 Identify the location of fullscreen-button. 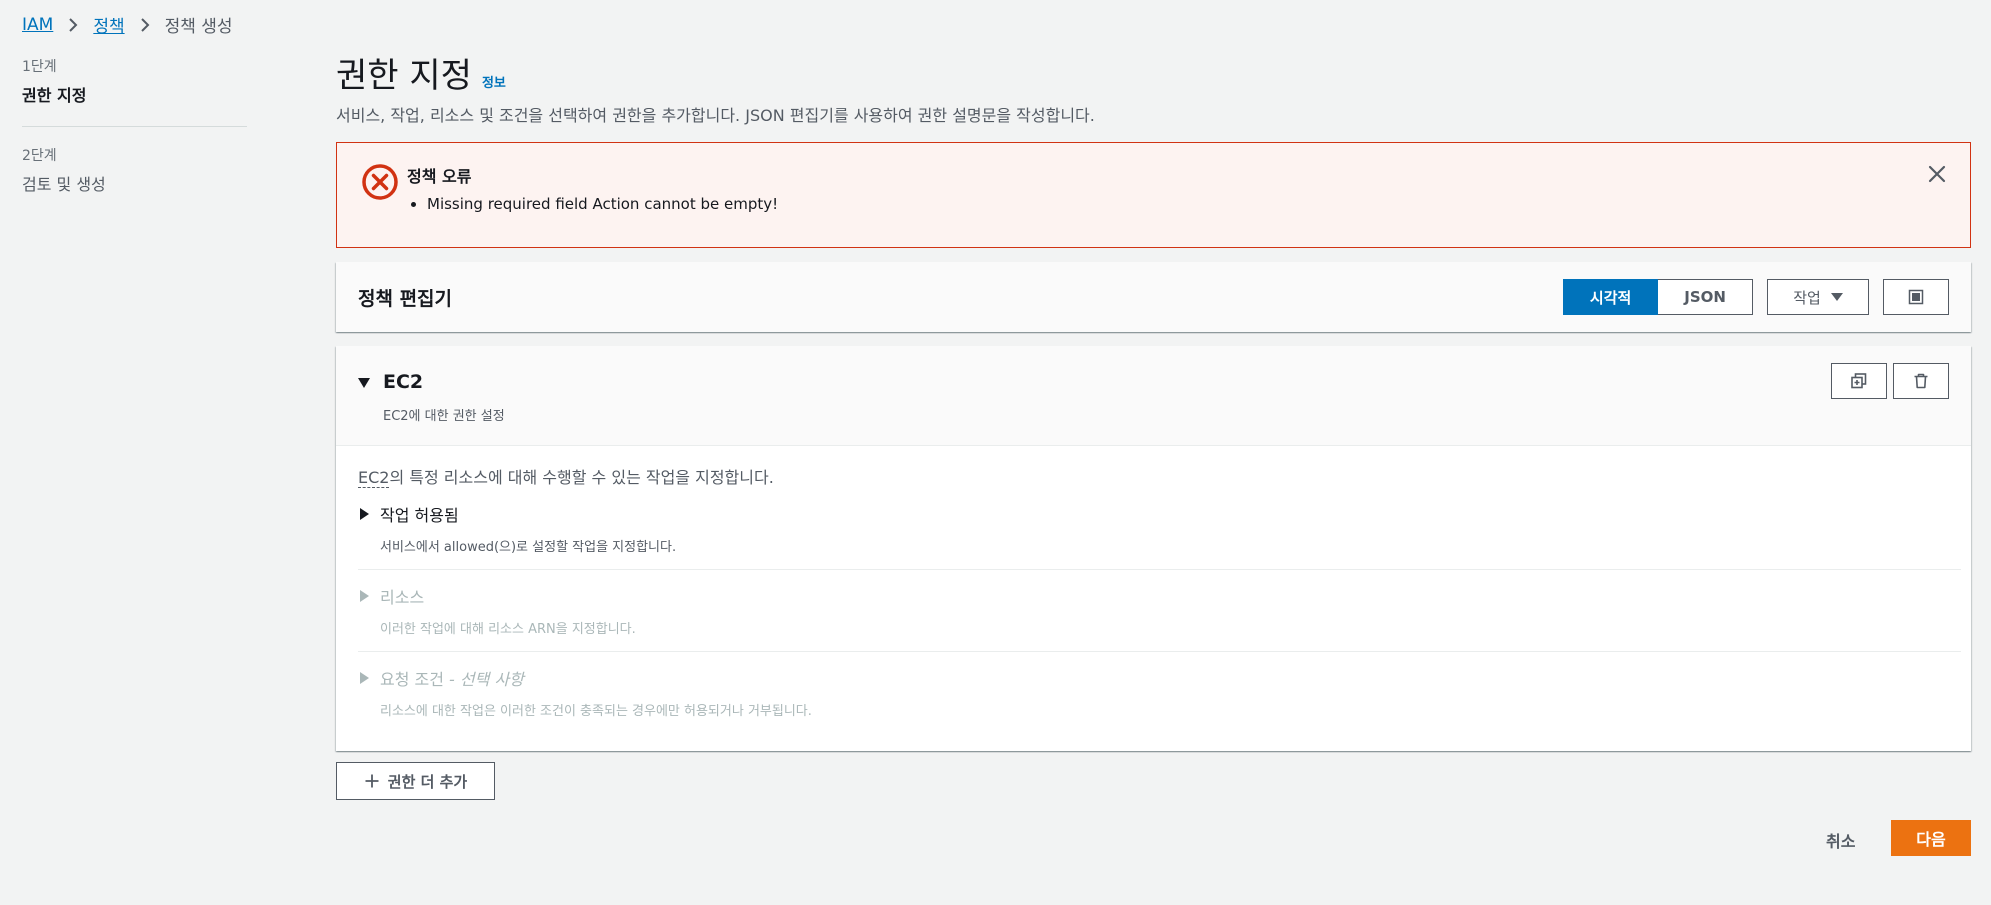
(1916, 297).